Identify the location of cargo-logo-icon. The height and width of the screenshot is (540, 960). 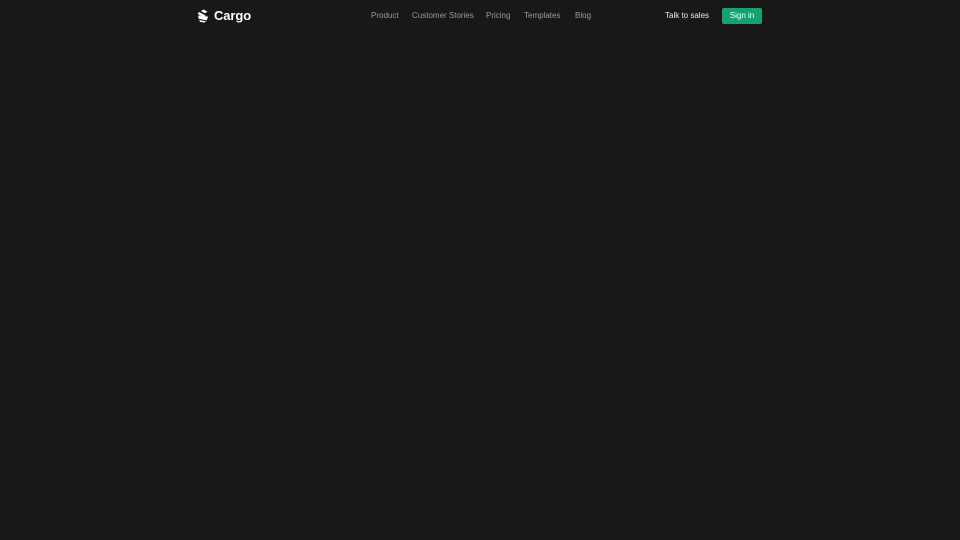
(203, 16).